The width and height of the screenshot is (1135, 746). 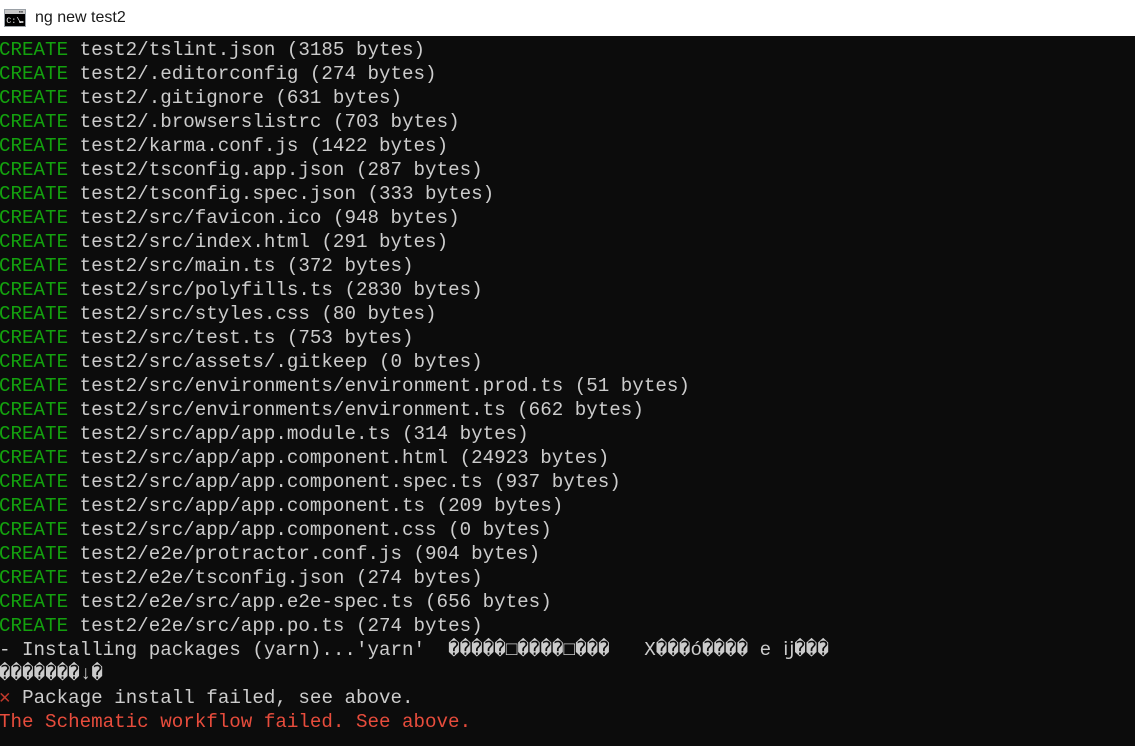 I want to click on created-file-path: test2/.gitignore, so click(x=171, y=98).